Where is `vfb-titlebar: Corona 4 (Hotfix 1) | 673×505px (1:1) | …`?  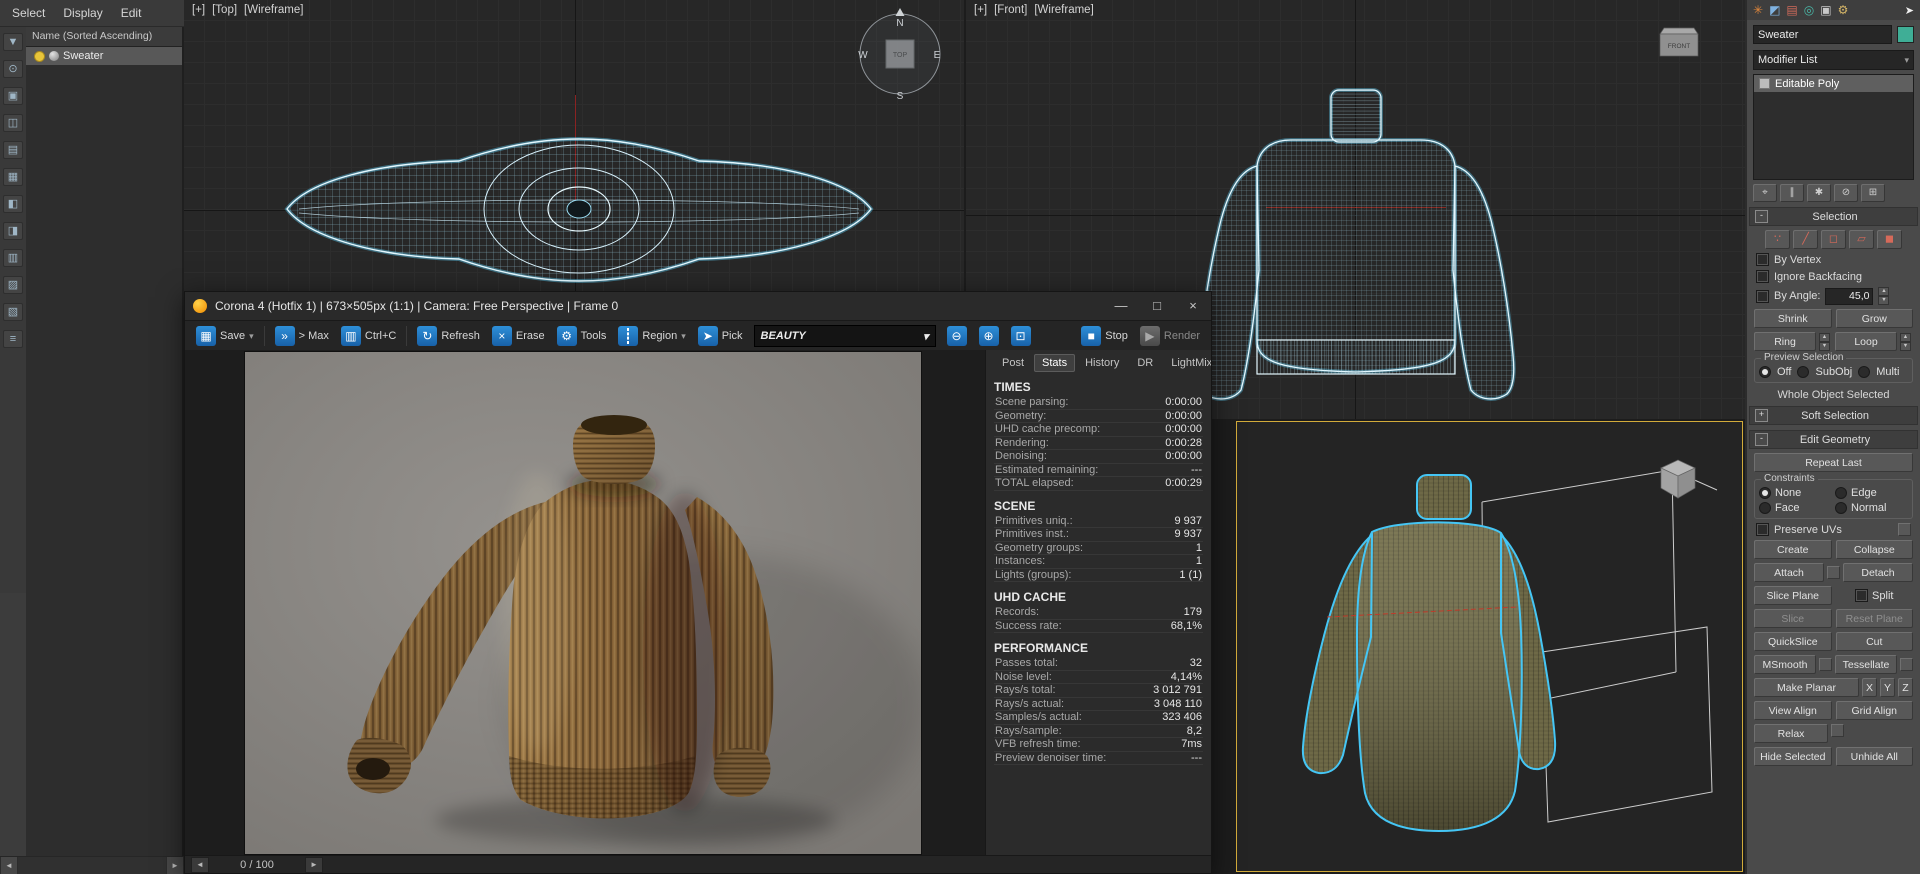 vfb-titlebar: Corona 4 (Hotfix 1) | 673×505px (1:1) | … is located at coordinates (698, 306).